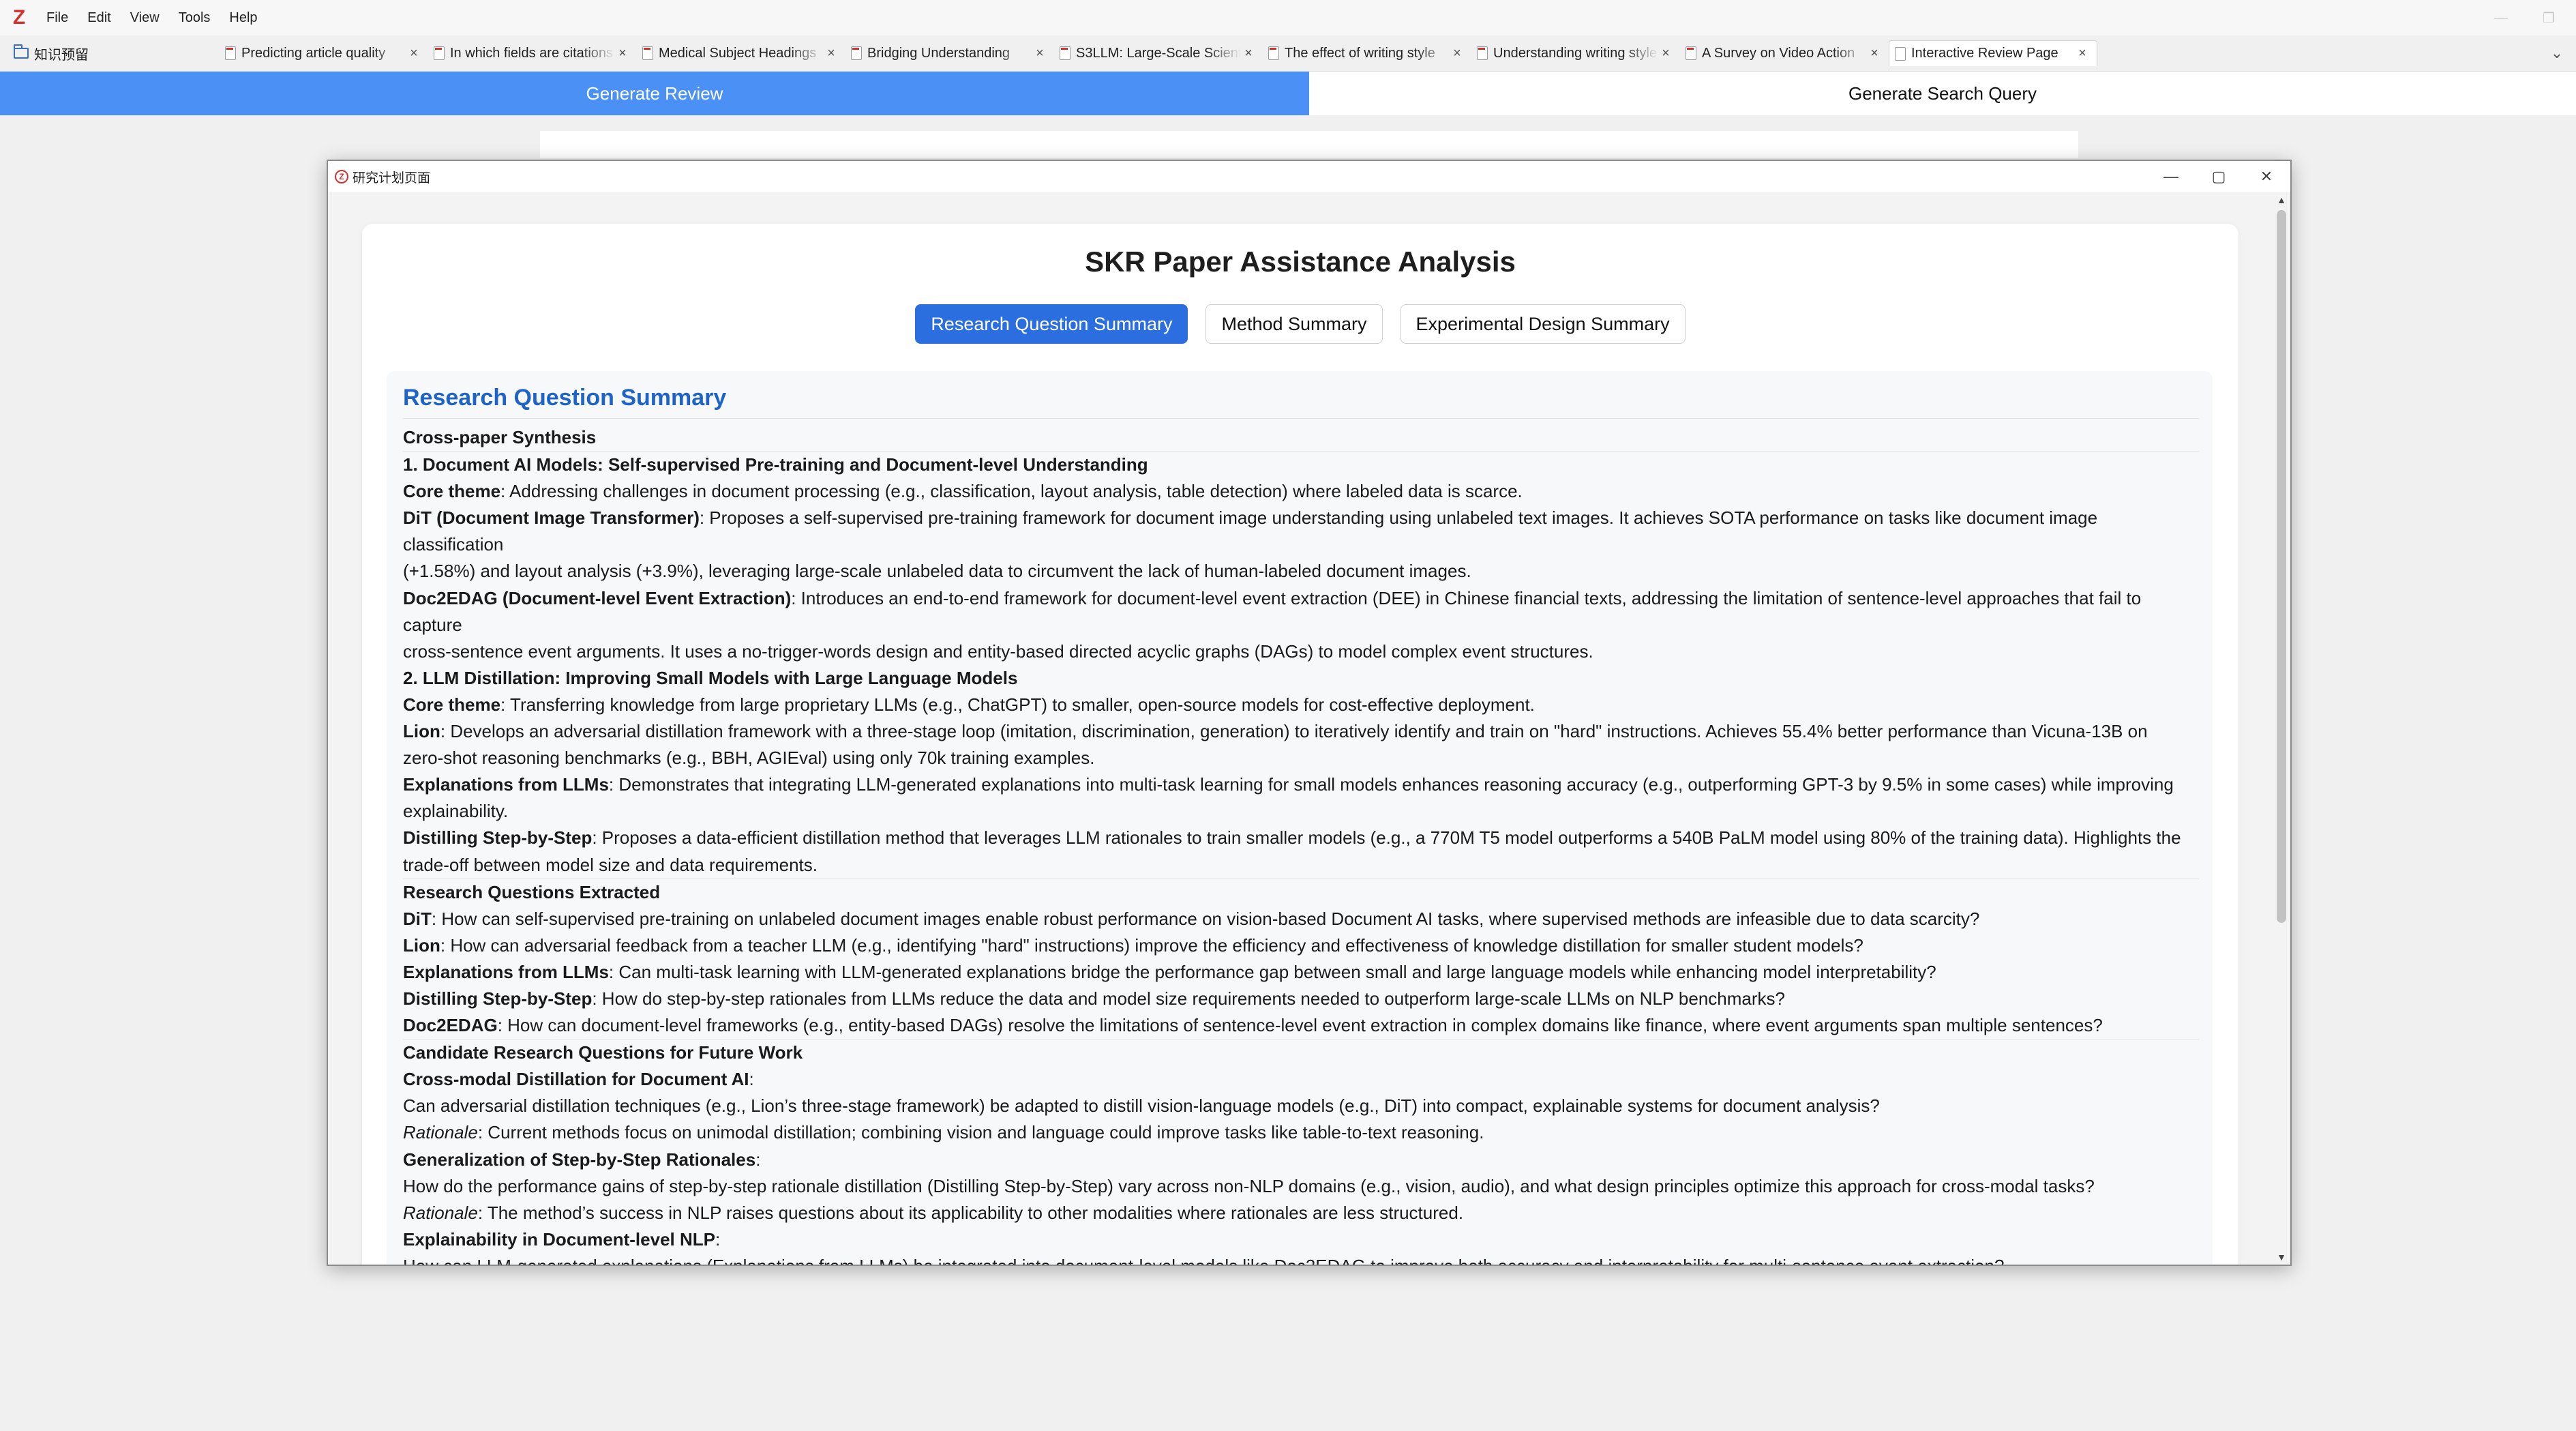 This screenshot has height=1431, width=2576. I want to click on close-icon: ✕, so click(2266, 176).